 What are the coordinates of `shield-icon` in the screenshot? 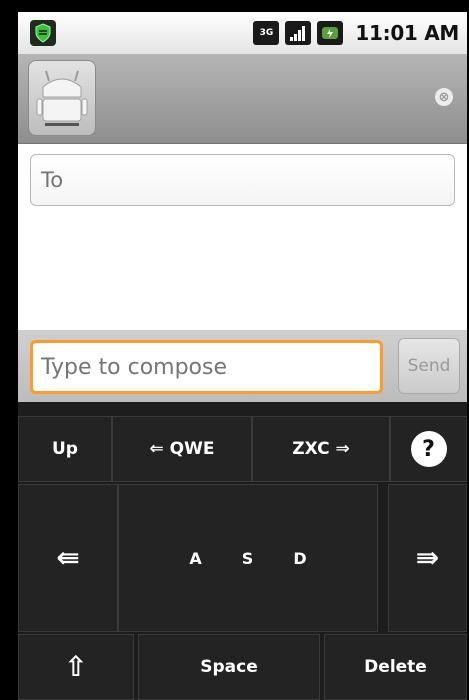 It's located at (43, 33).